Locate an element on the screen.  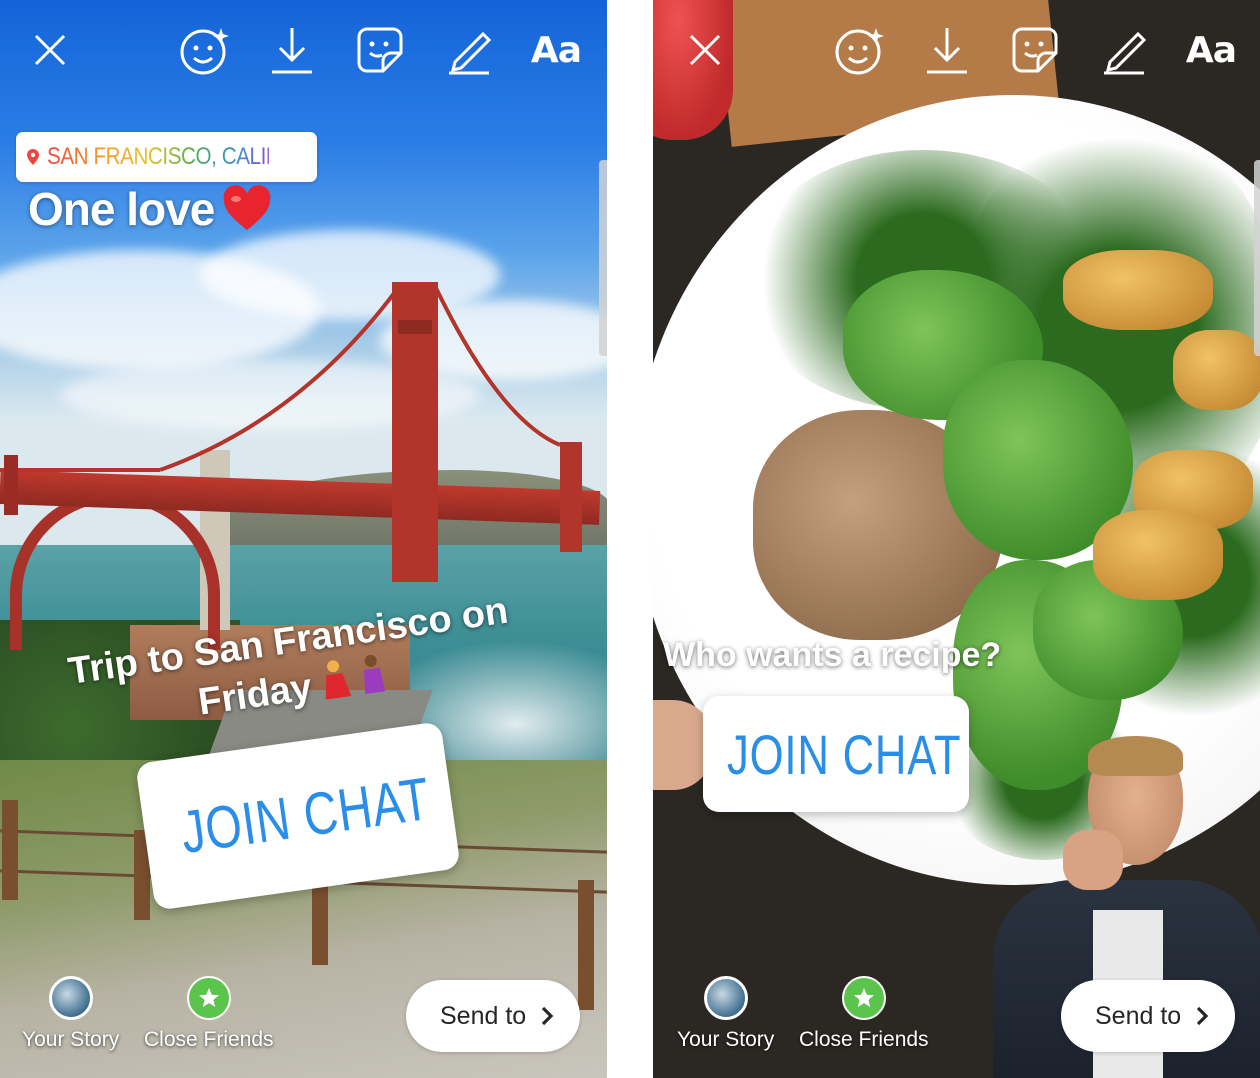
location-sticker: SAN FRANCISCO, CALIFORNIA is located at coordinates (179, 157).